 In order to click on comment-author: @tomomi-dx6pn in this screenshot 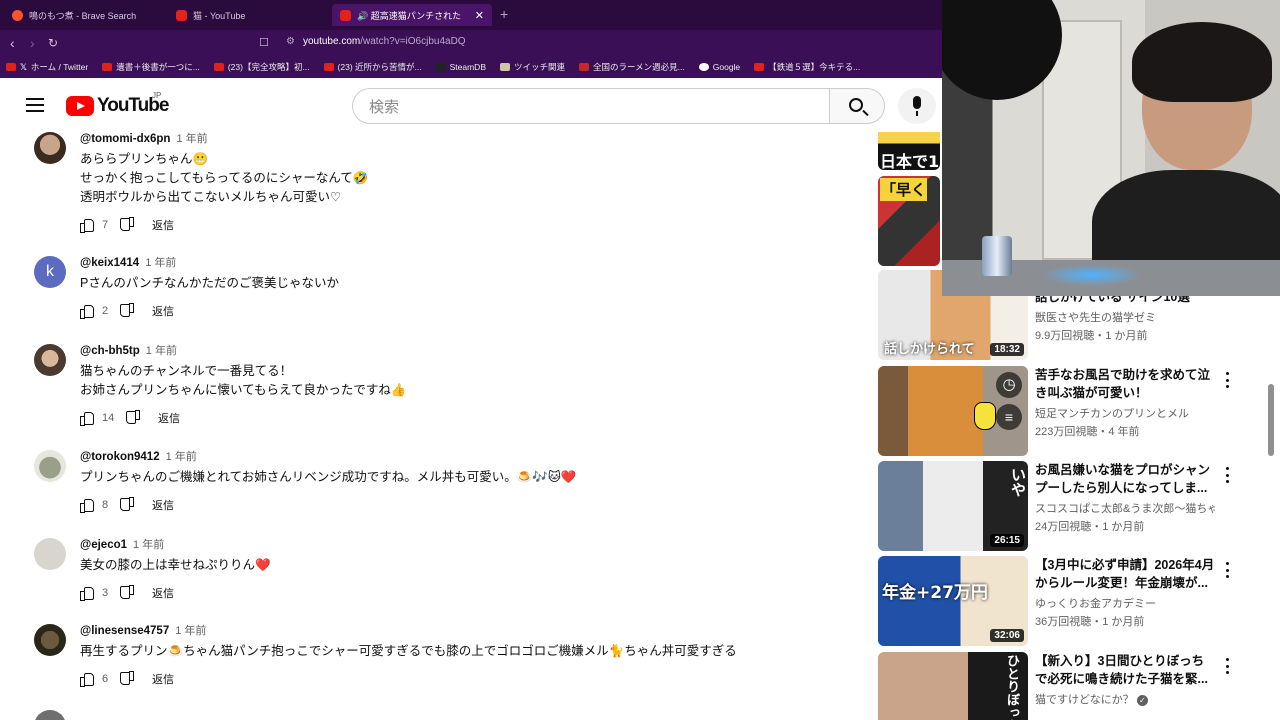, I will do `click(125, 139)`.